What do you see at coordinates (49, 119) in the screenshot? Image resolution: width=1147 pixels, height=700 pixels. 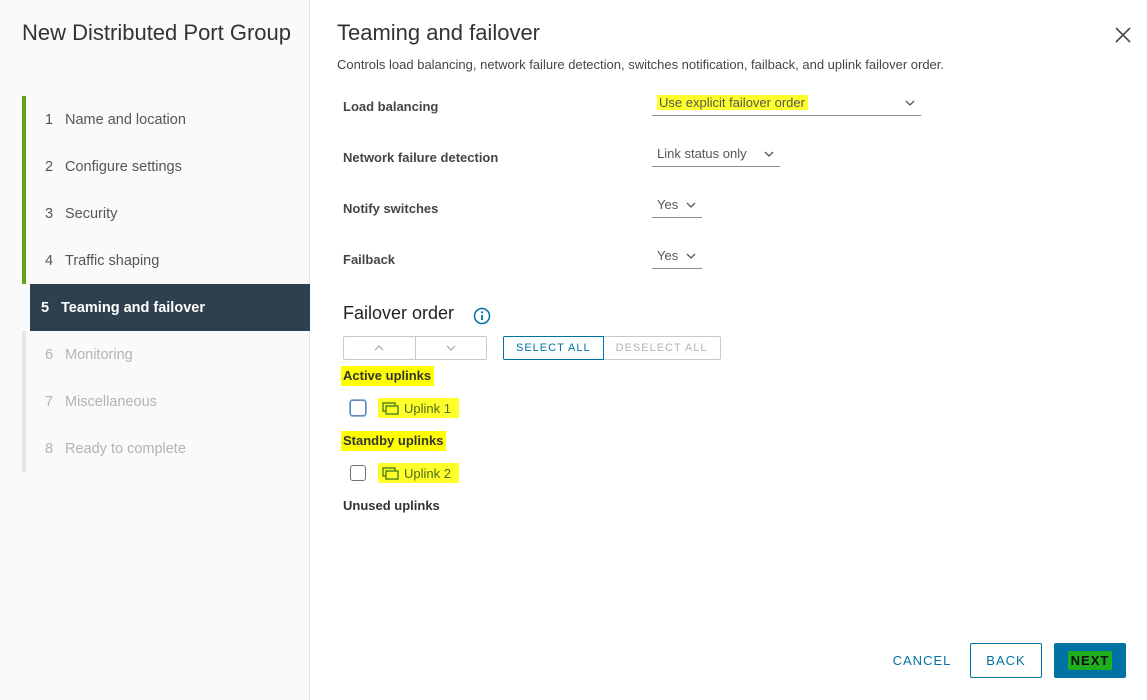 I see `step-number: 1` at bounding box center [49, 119].